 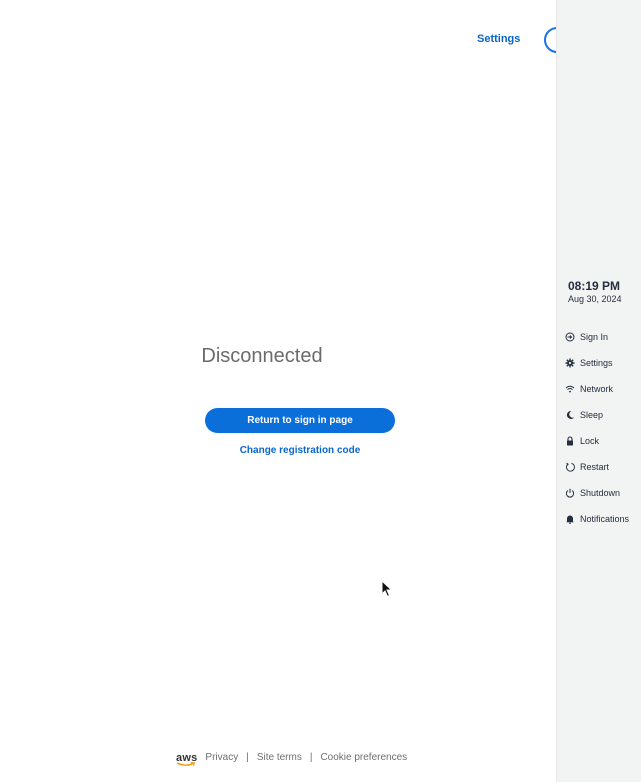 What do you see at coordinates (570, 467) in the screenshot?
I see `restart-icon` at bounding box center [570, 467].